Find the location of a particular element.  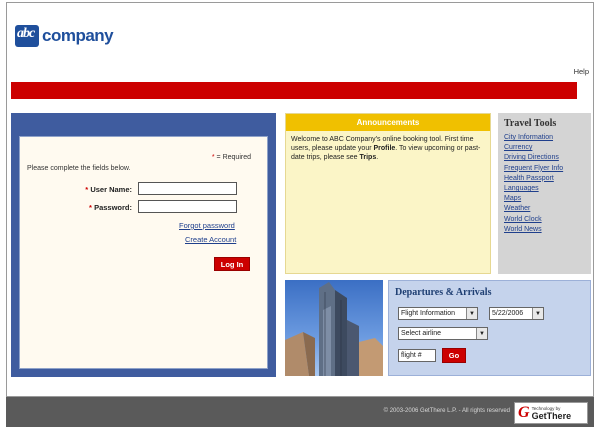

flight-number-placeholder: flight # is located at coordinates (411, 355).